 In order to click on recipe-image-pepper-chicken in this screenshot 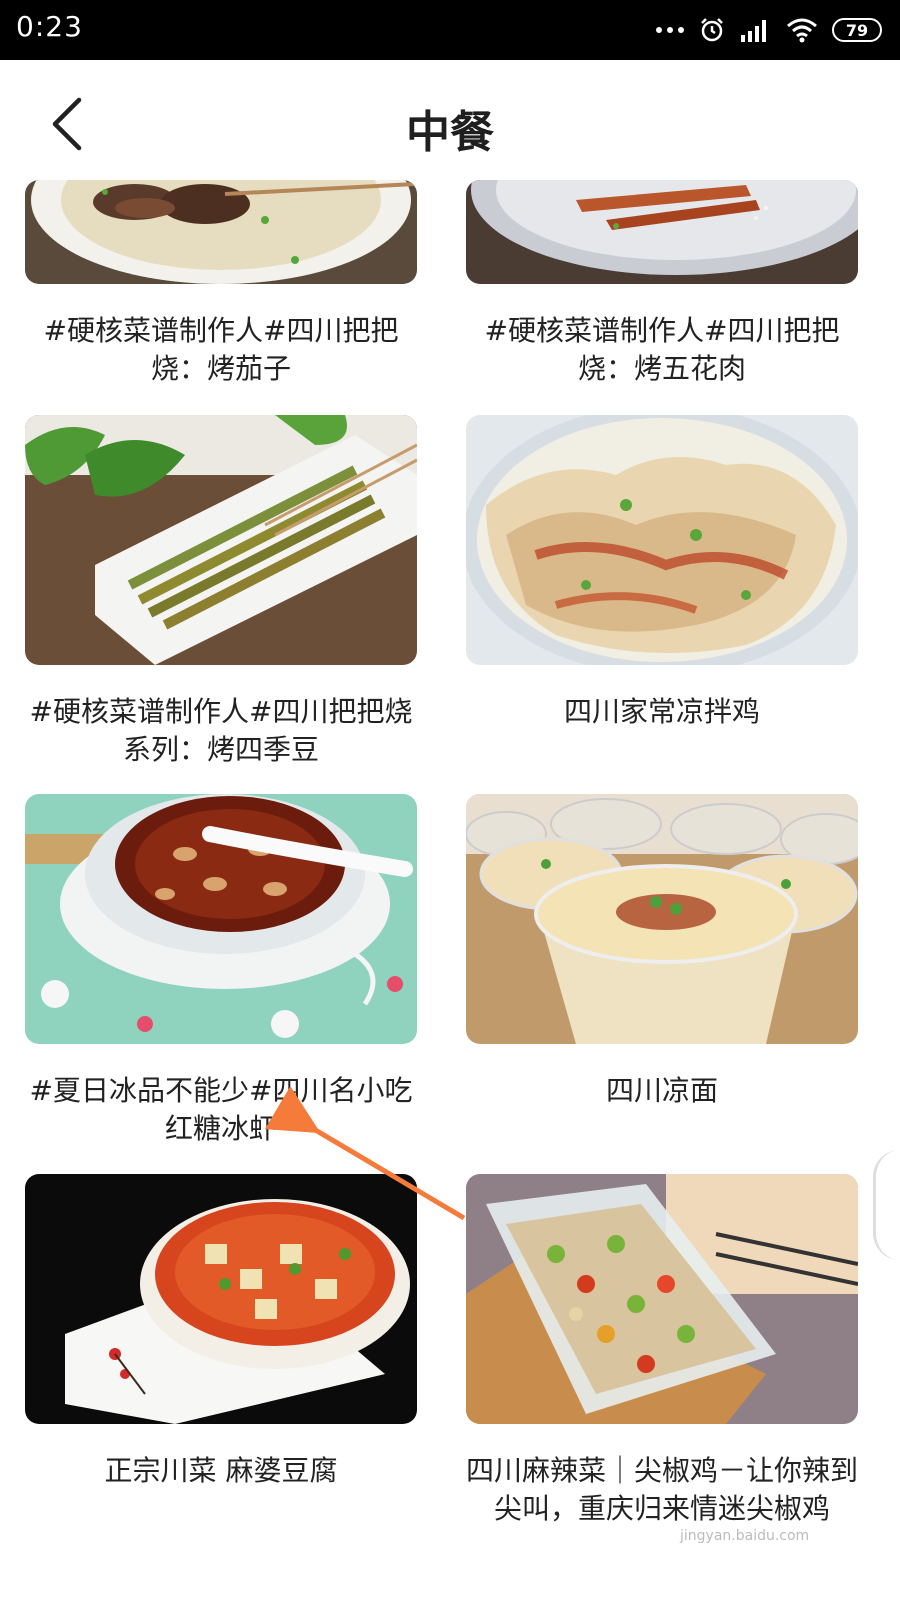, I will do `click(662, 1299)`.